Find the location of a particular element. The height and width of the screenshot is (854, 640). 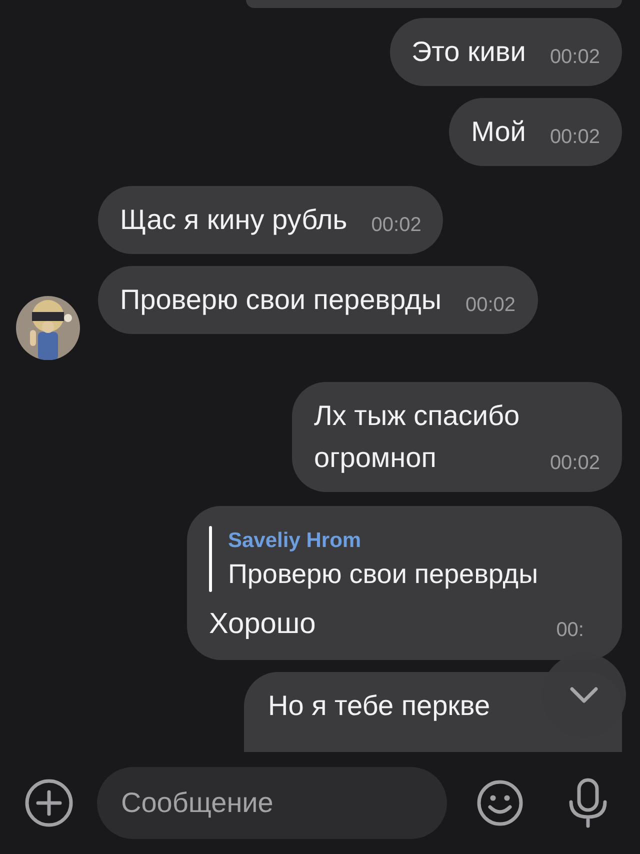

message-field: Сообщение is located at coordinates (272, 803).